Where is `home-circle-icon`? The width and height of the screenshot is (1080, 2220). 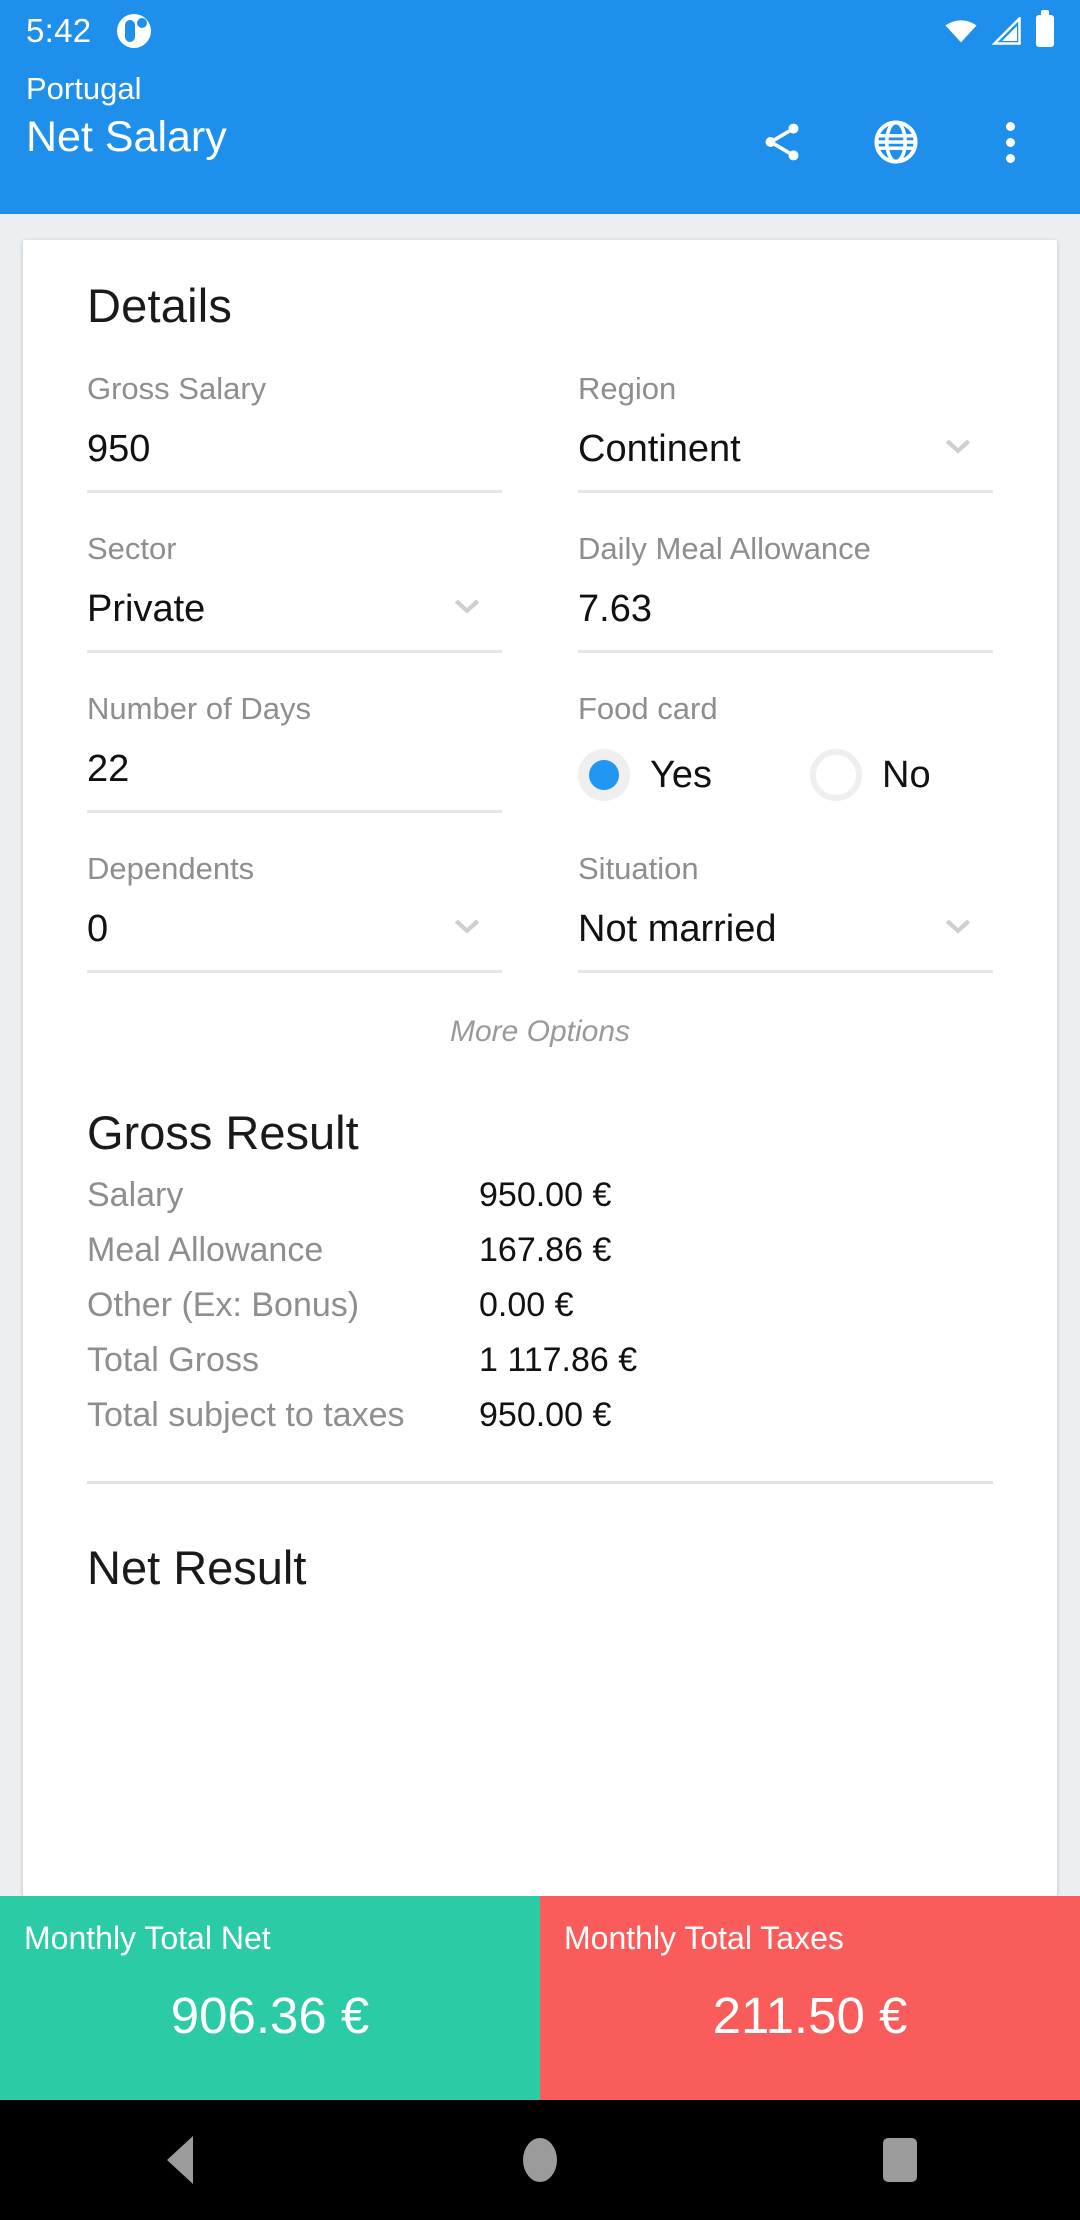 home-circle-icon is located at coordinates (540, 2160).